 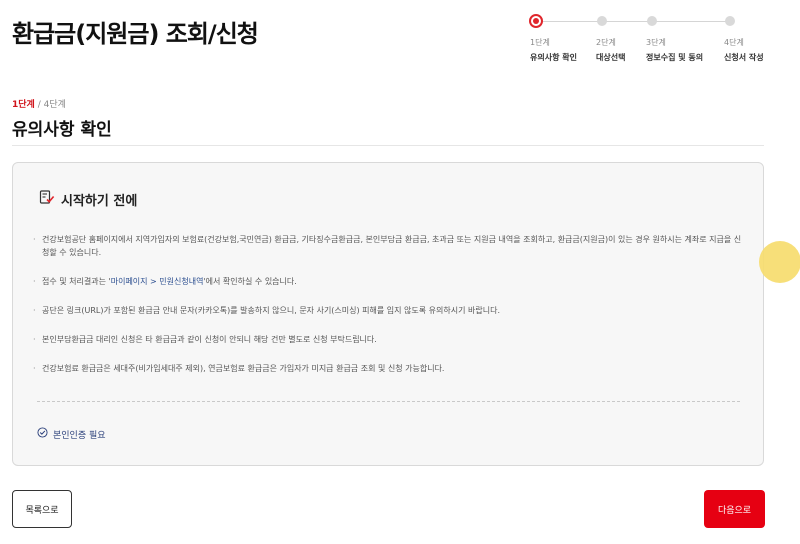 What do you see at coordinates (553, 57) in the screenshot?
I see `step-1-label: 유의사항 확인` at bounding box center [553, 57].